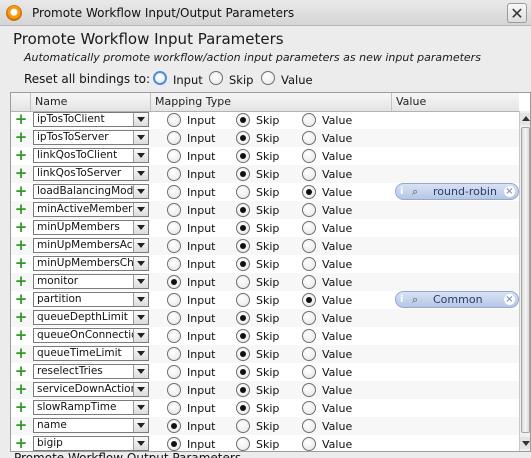  What do you see at coordinates (91, 281) in the screenshot?
I see `parameter-name-select: monitor` at bounding box center [91, 281].